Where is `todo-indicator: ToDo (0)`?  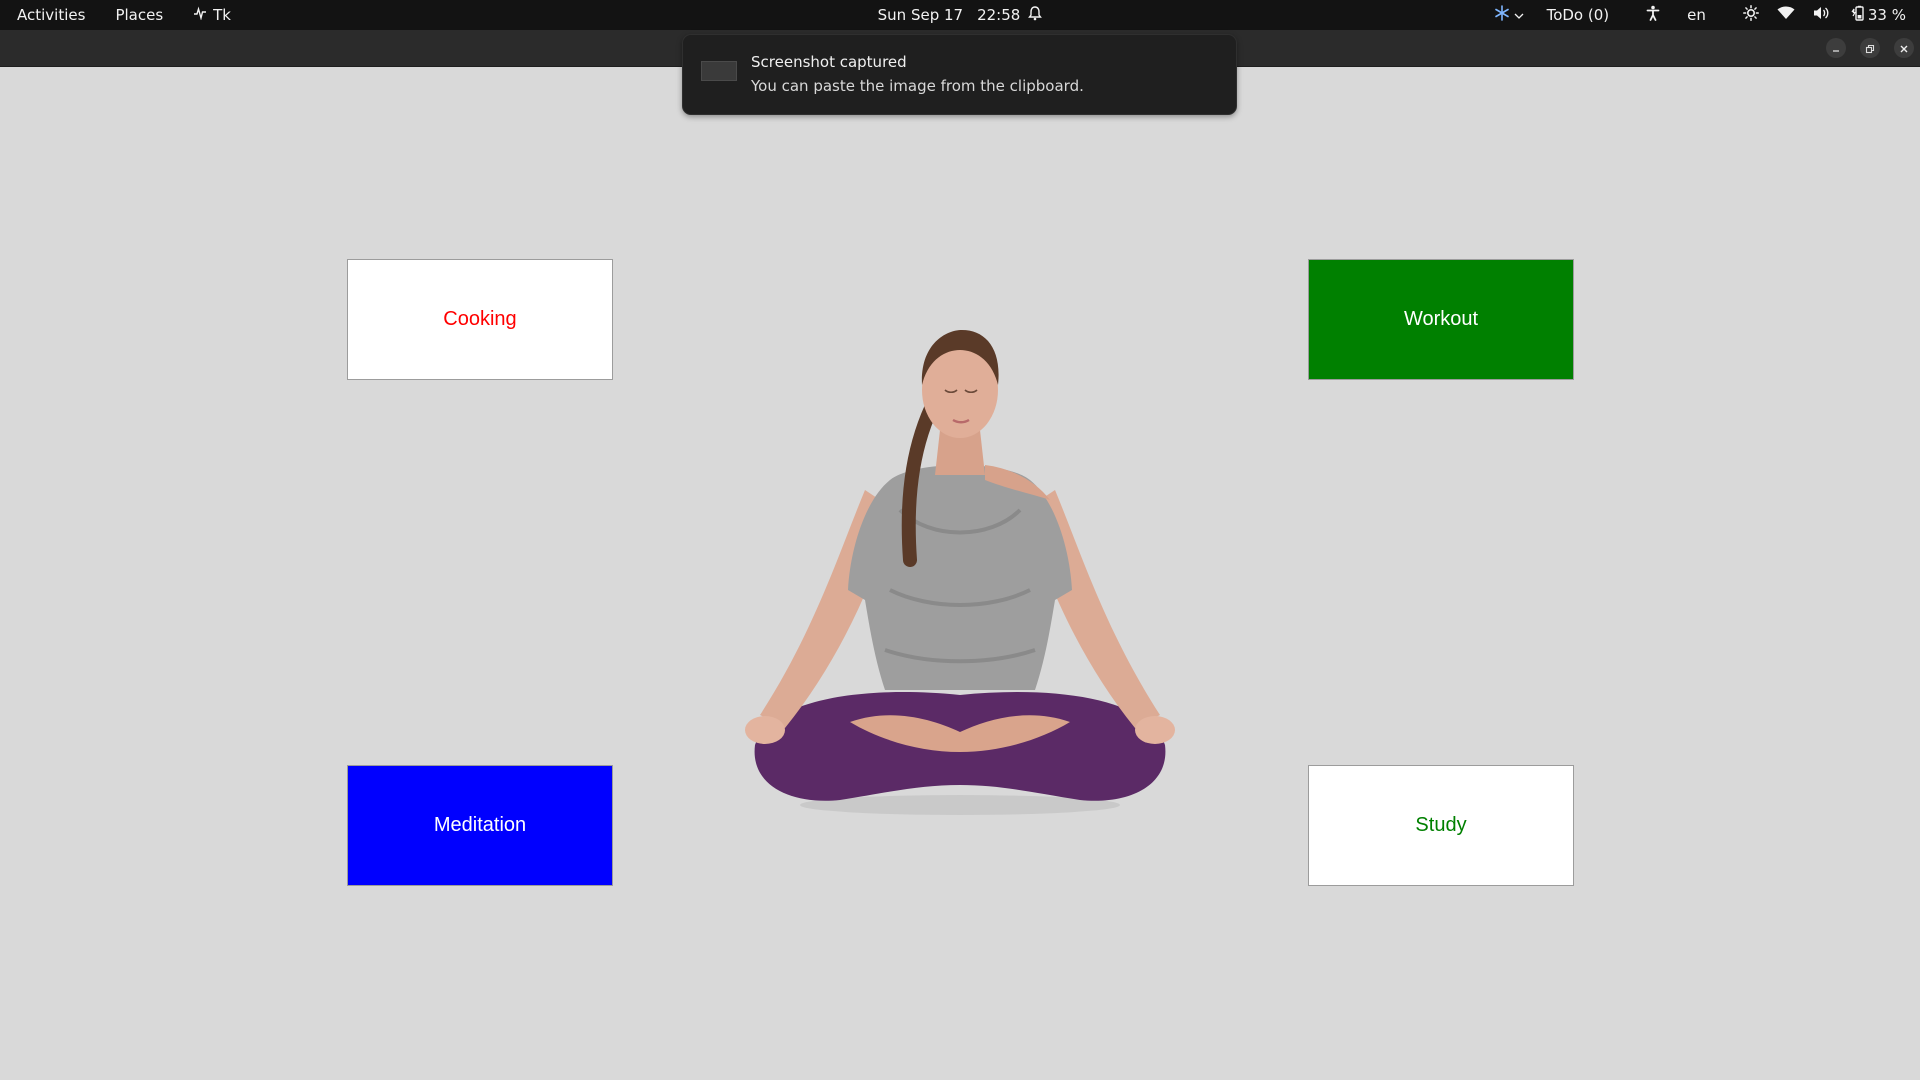 todo-indicator: ToDo (0) is located at coordinates (1585, 15).